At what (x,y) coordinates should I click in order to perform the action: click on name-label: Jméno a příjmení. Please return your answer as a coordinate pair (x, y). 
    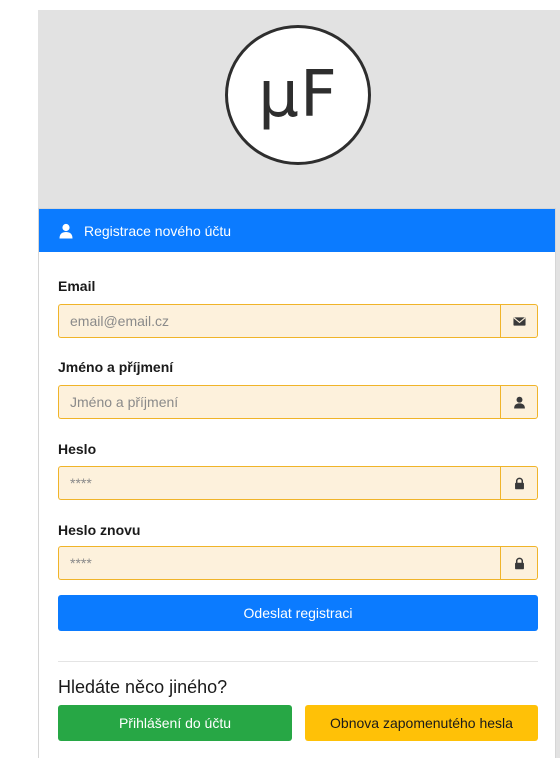
    Looking at the image, I should click on (116, 367).